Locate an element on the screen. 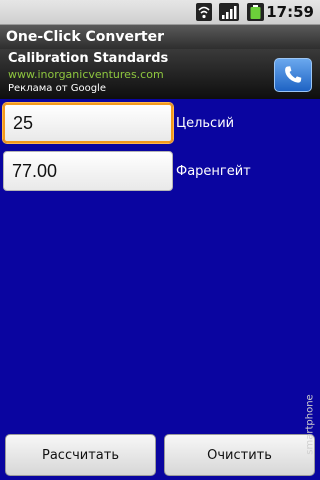 The width and height of the screenshot is (320, 480). fahrenheit-input is located at coordinates (88, 171).